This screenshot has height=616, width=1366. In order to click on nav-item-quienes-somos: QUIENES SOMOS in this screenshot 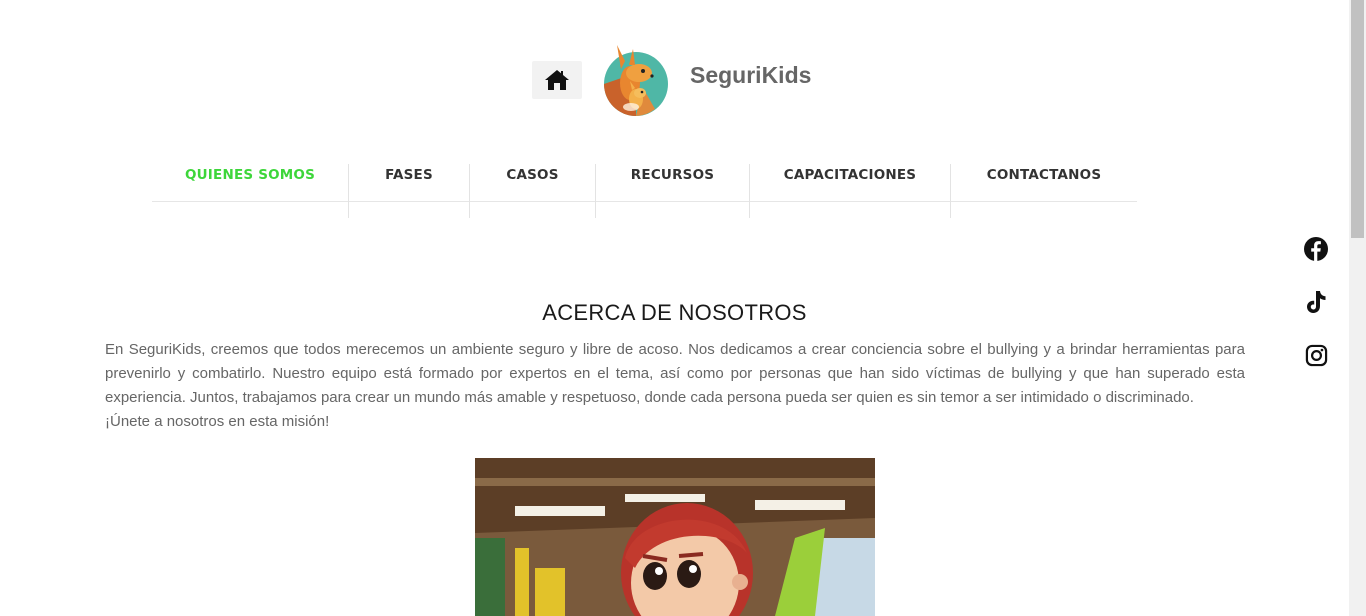, I will do `click(250, 186)`.